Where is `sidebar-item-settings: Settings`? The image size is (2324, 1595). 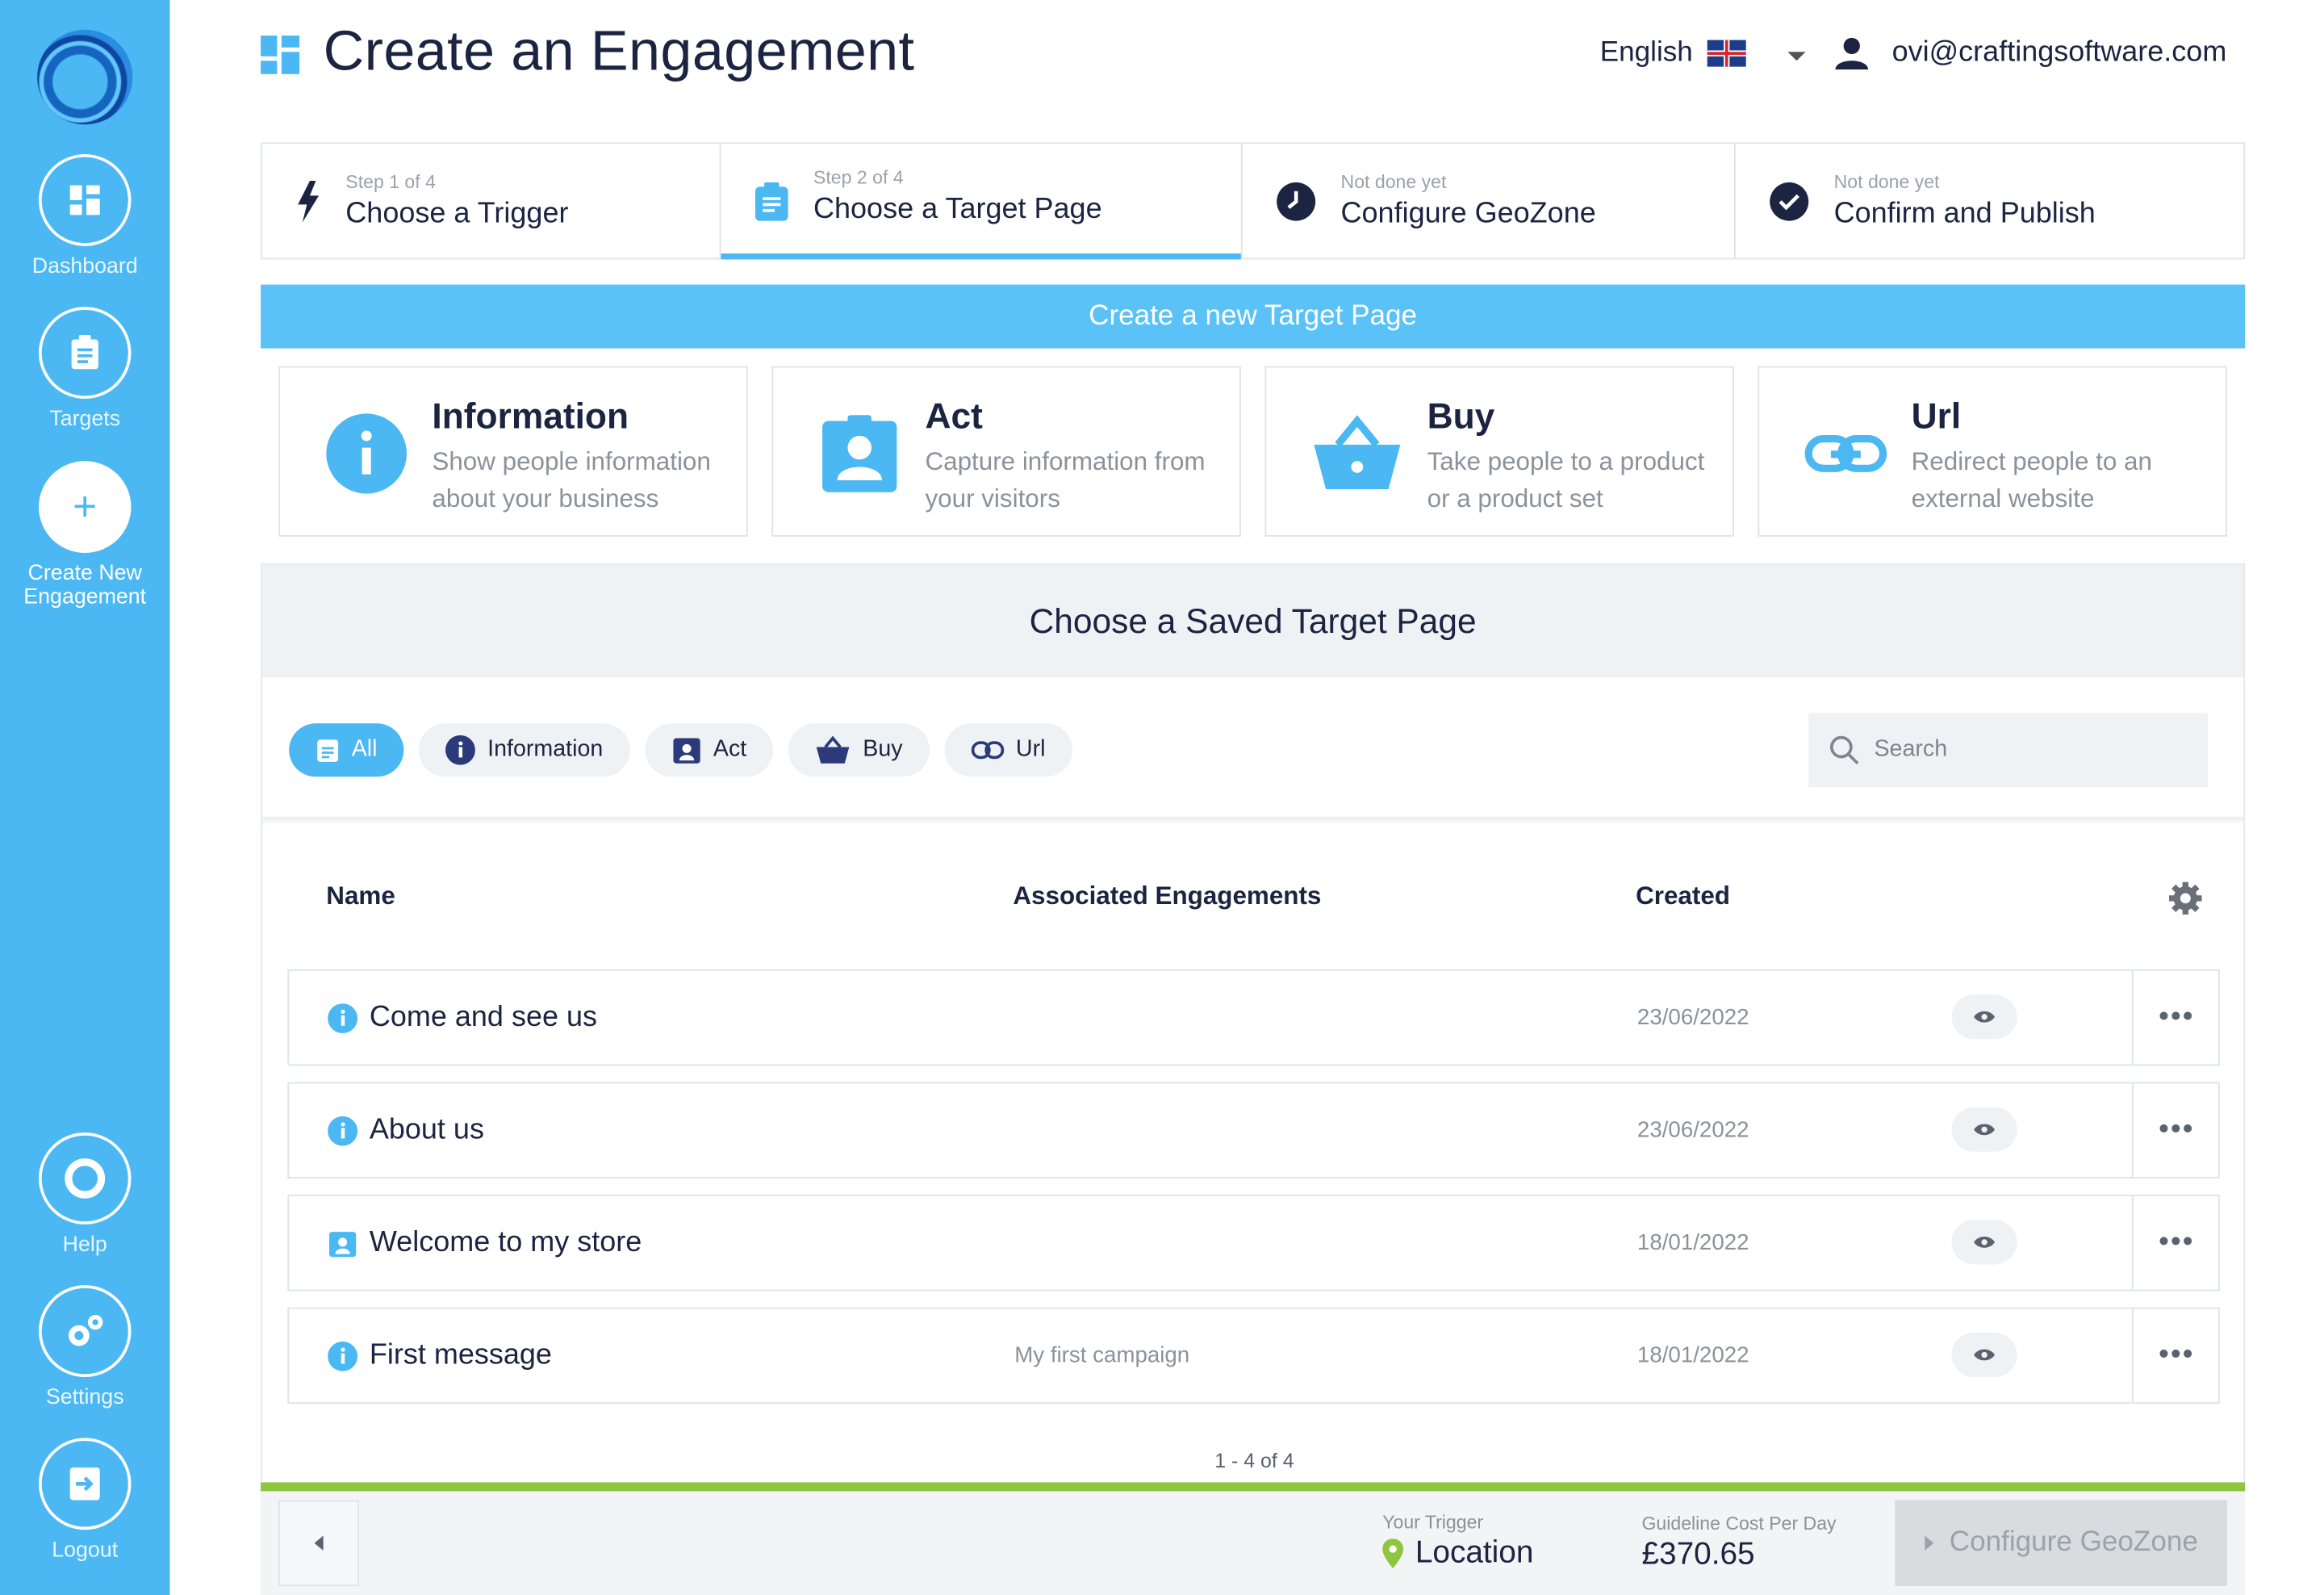 sidebar-item-settings: Settings is located at coordinates (85, 1347).